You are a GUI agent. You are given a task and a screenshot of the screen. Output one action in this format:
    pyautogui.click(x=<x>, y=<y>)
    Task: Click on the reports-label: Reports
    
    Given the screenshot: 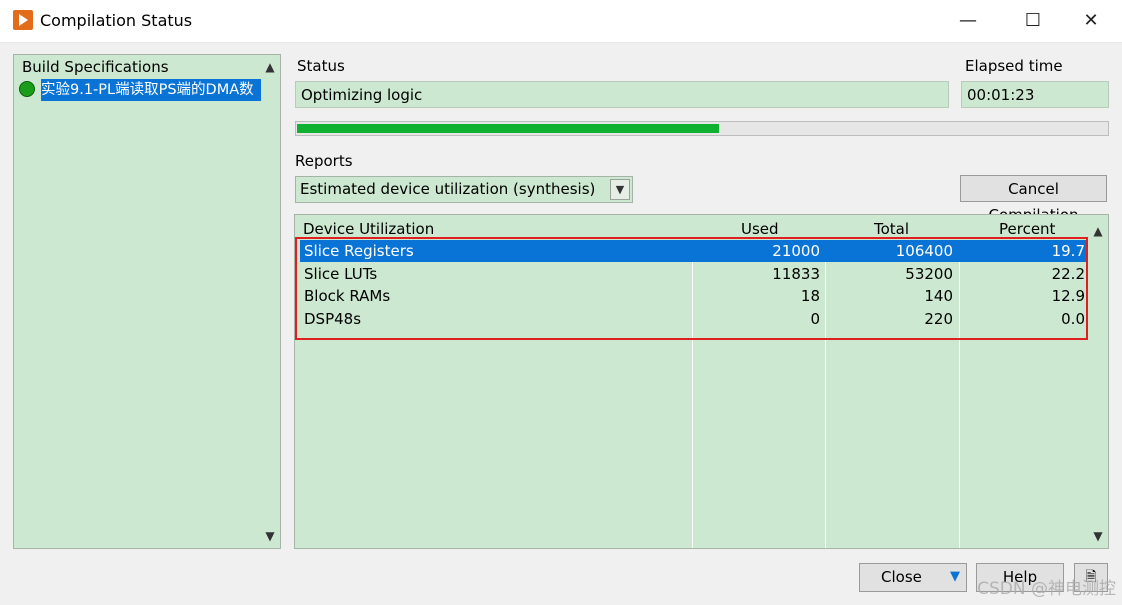 What is the action you would take?
    pyautogui.click(x=324, y=161)
    